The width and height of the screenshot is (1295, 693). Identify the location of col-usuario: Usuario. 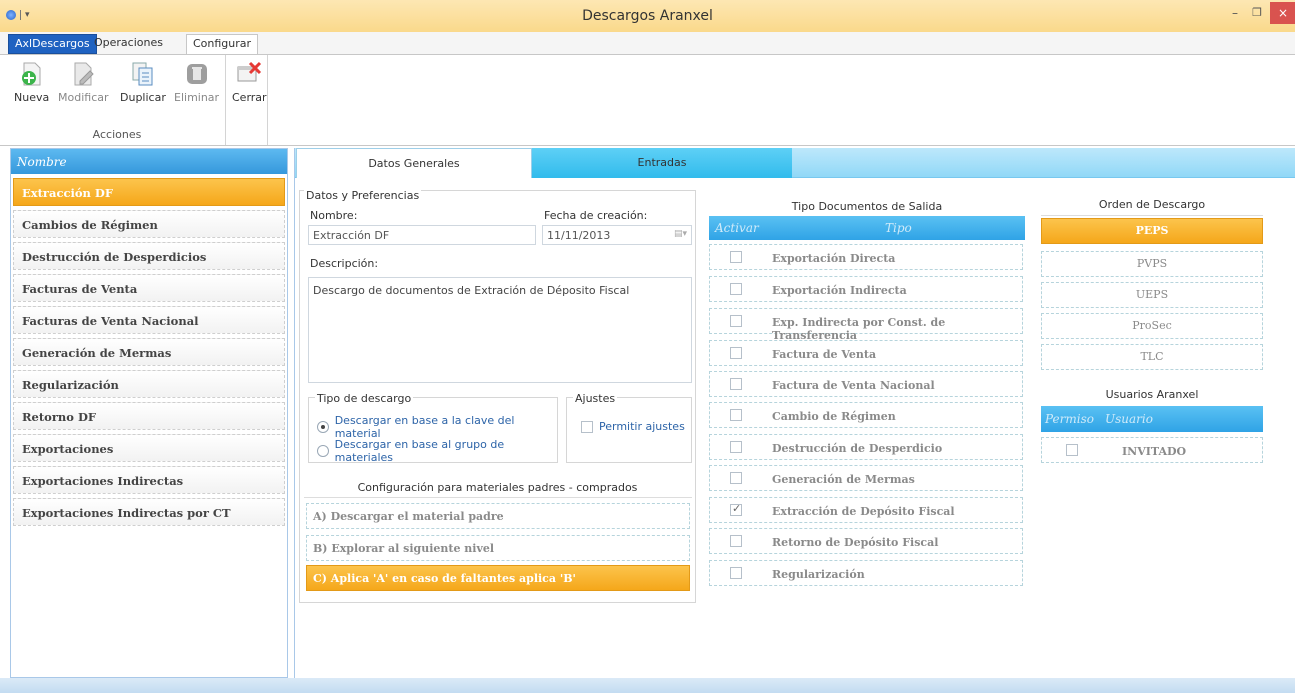
(1129, 419).